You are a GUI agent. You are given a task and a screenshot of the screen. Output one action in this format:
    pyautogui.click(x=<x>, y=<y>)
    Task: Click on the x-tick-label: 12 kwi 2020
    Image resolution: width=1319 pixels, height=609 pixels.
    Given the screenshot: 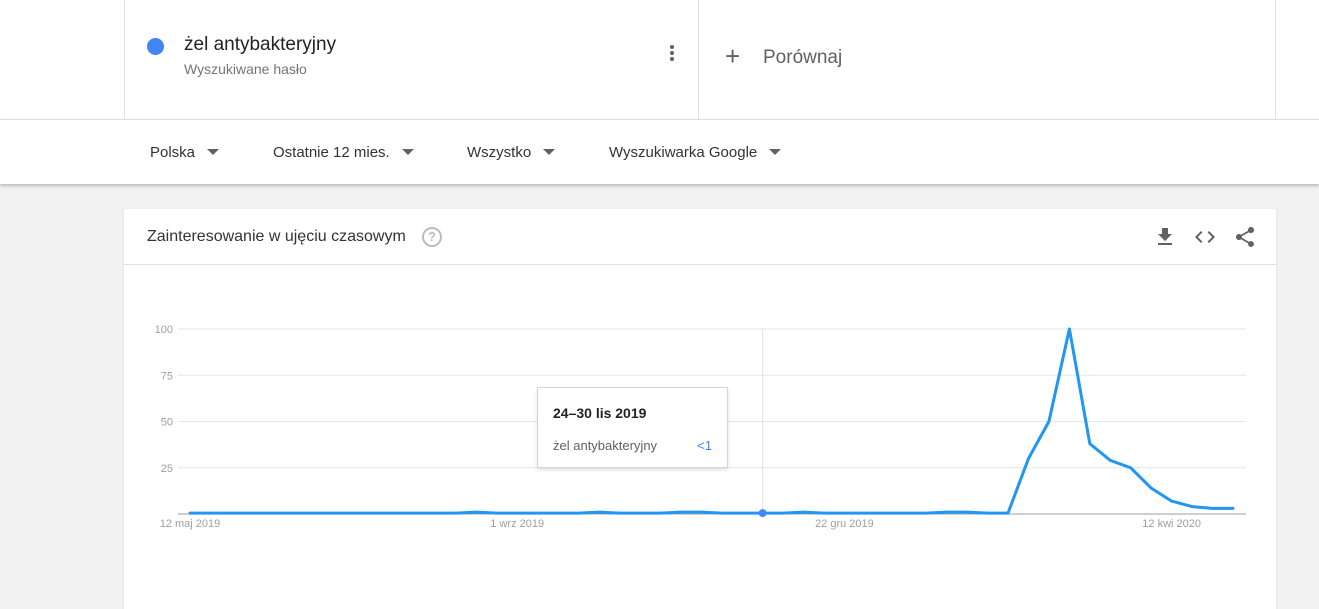 What is the action you would take?
    pyautogui.click(x=1171, y=524)
    